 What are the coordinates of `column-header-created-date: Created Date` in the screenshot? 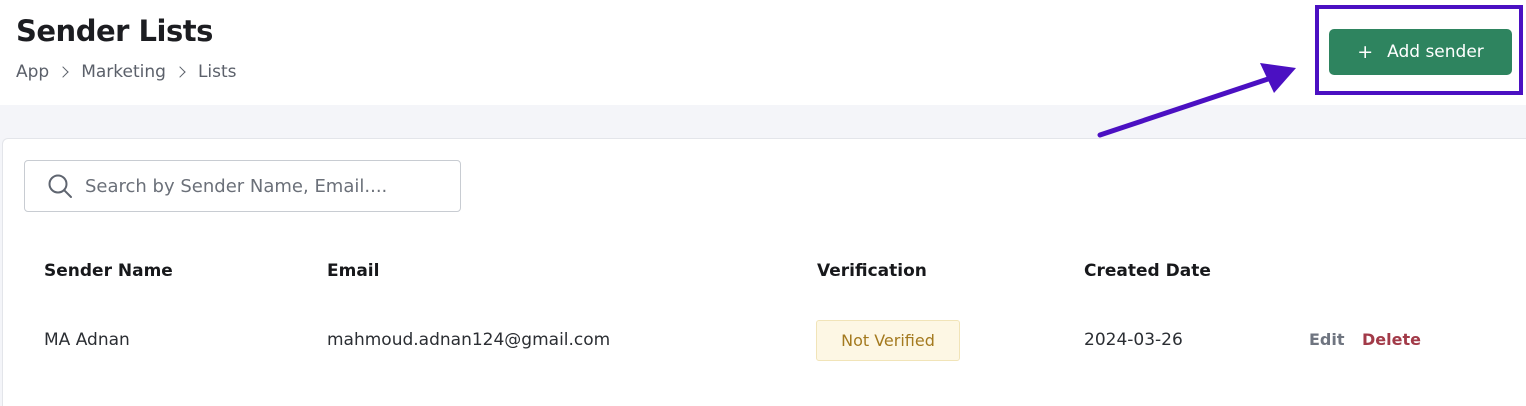 It's located at (1147, 271).